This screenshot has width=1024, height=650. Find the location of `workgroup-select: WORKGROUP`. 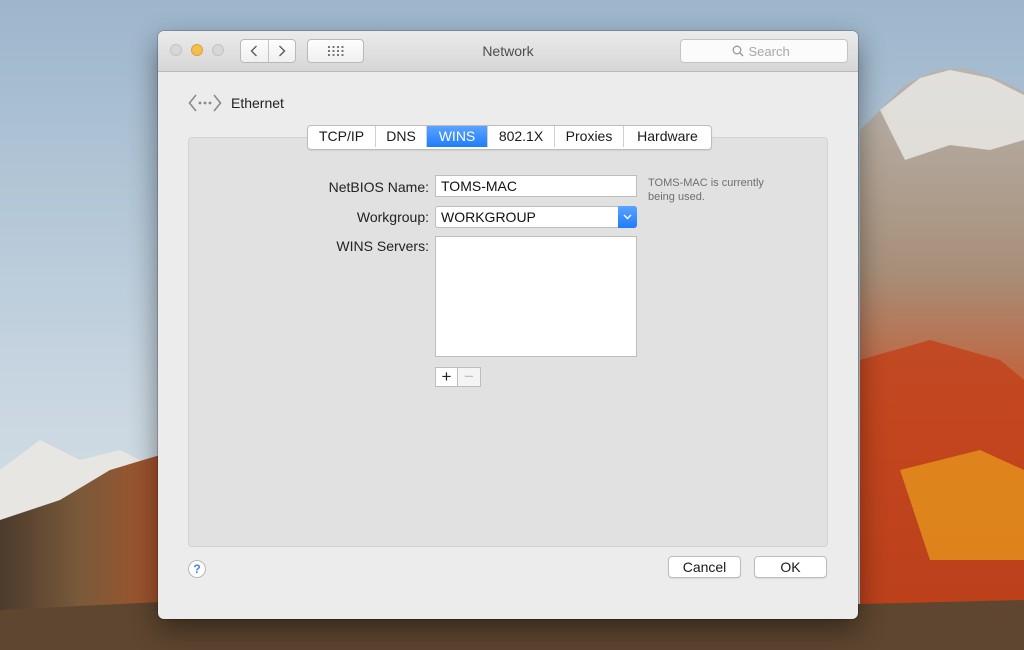

workgroup-select: WORKGROUP is located at coordinates (536, 217).